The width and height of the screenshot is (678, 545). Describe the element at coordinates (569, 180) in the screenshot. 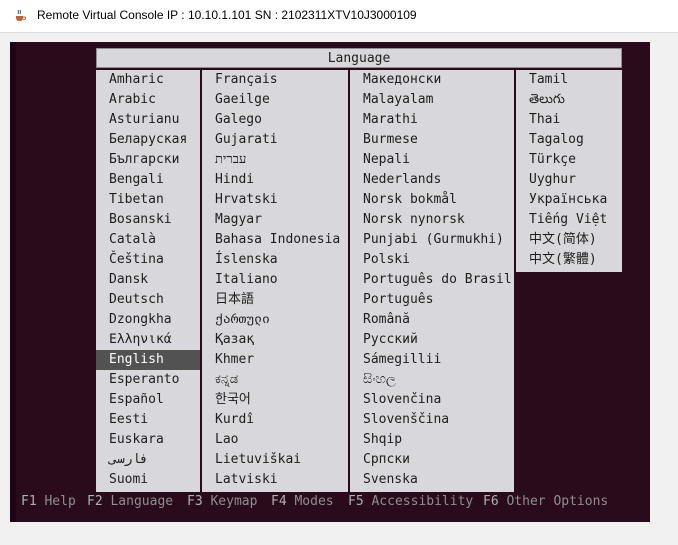

I see `language-item: Uyghur` at that location.